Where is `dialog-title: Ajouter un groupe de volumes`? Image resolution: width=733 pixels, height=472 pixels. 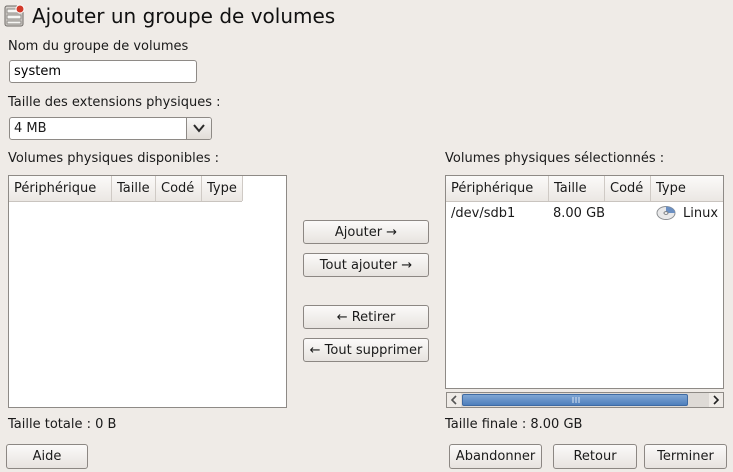
dialog-title: Ajouter un groupe de volumes is located at coordinates (184, 16).